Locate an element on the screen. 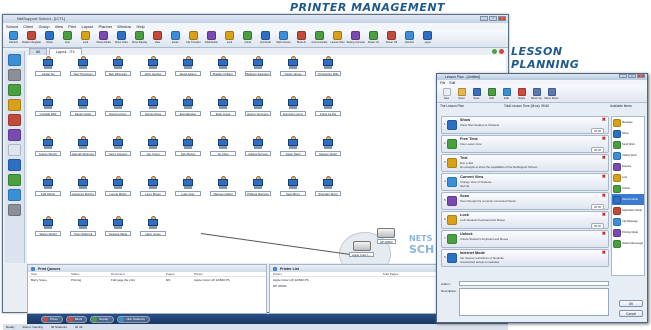  student-workstation: Alexis Adams is located at coordinates (188, 66).